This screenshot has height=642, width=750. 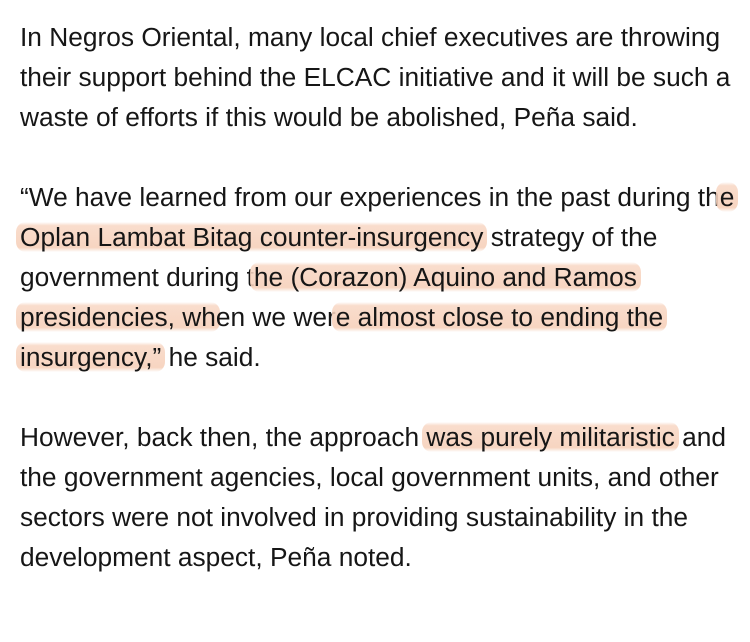 I want to click on paragraph-2-text-3: en we wer, so click(x=275, y=317).